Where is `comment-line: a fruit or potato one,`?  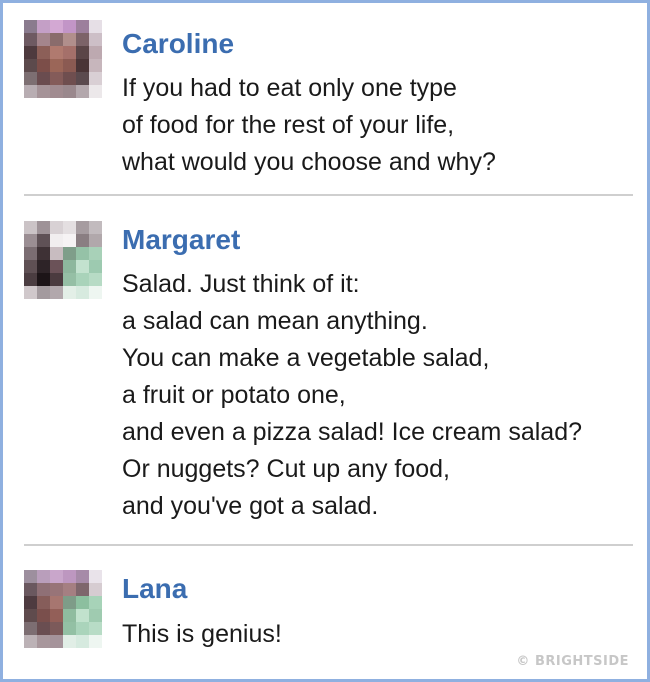
comment-line: a fruit or potato one, is located at coordinates (234, 395).